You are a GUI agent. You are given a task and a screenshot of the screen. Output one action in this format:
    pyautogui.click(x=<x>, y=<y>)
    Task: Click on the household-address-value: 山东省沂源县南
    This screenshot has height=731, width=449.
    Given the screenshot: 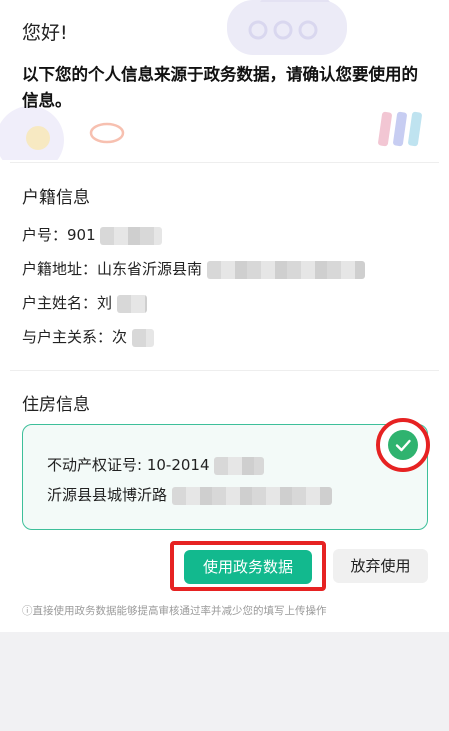 What is the action you would take?
    pyautogui.click(x=150, y=269)
    